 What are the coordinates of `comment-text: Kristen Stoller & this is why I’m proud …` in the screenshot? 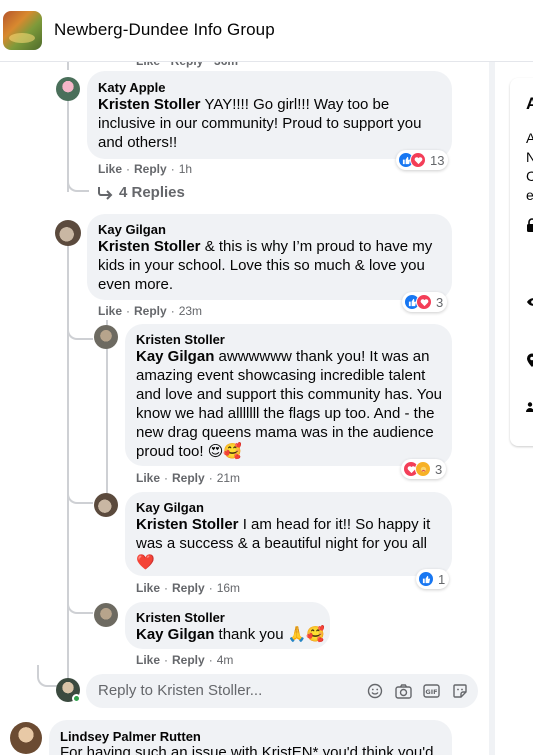 It's located at (265, 265).